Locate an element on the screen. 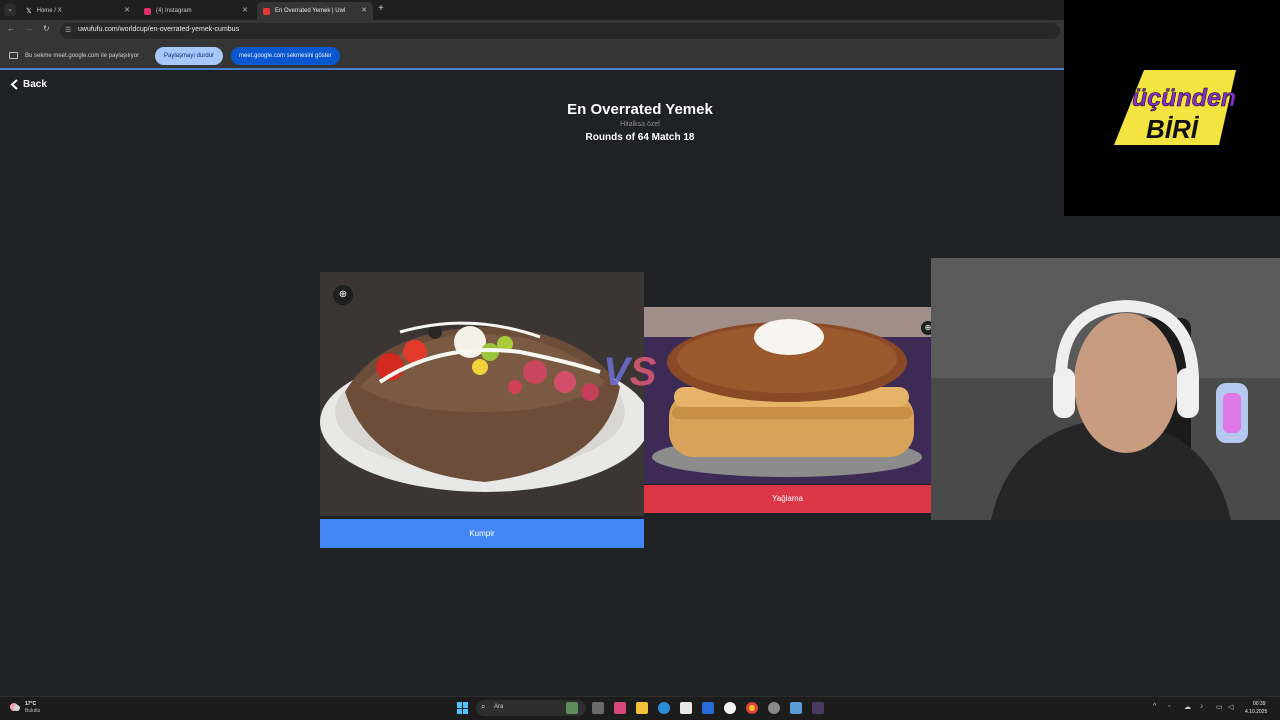 The width and height of the screenshot is (1280, 720). instagram-icon is located at coordinates (147, 11).